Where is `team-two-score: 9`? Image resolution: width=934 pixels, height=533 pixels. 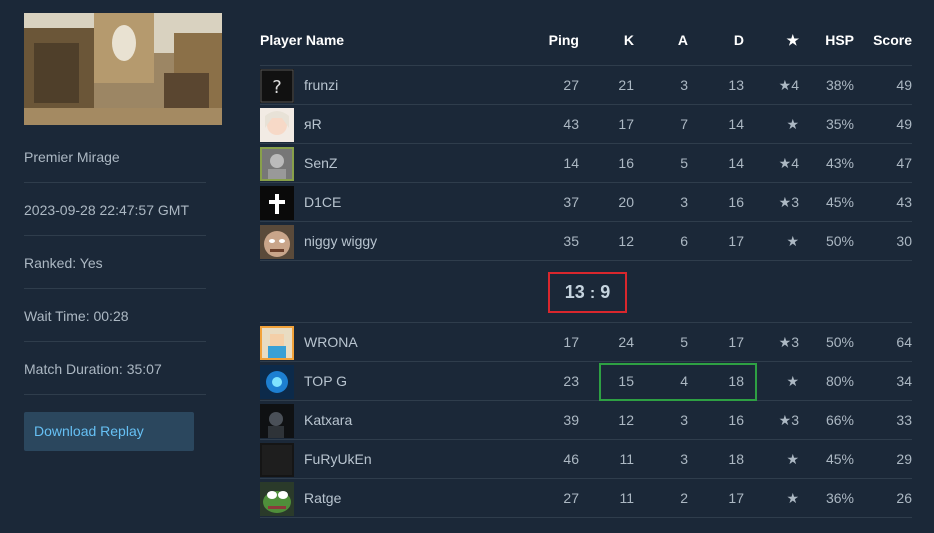 team-two-score: 9 is located at coordinates (605, 292).